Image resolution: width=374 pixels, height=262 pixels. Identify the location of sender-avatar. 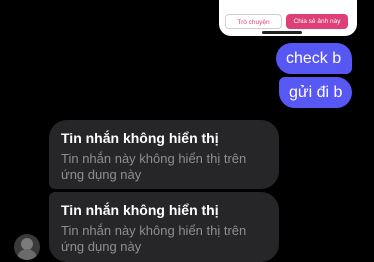
(27, 247).